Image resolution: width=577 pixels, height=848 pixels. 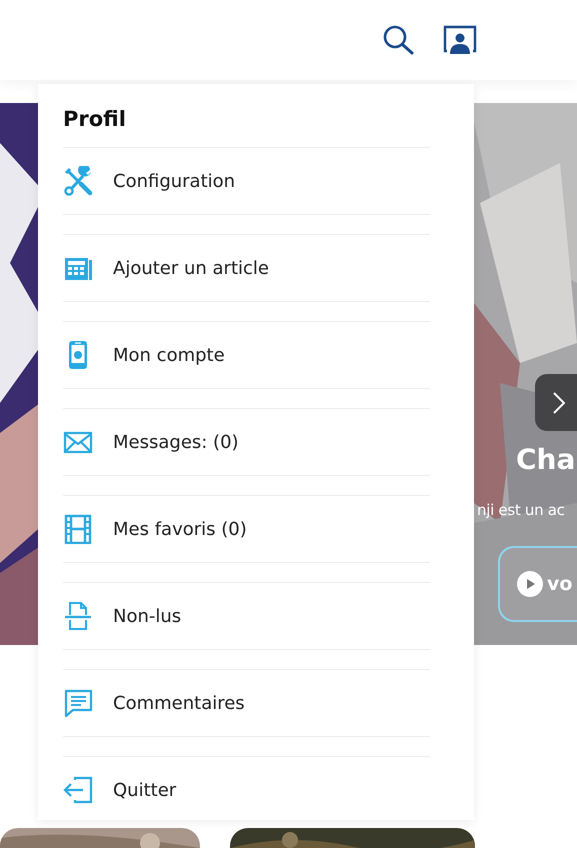 I want to click on comment-icon, so click(x=78, y=703).